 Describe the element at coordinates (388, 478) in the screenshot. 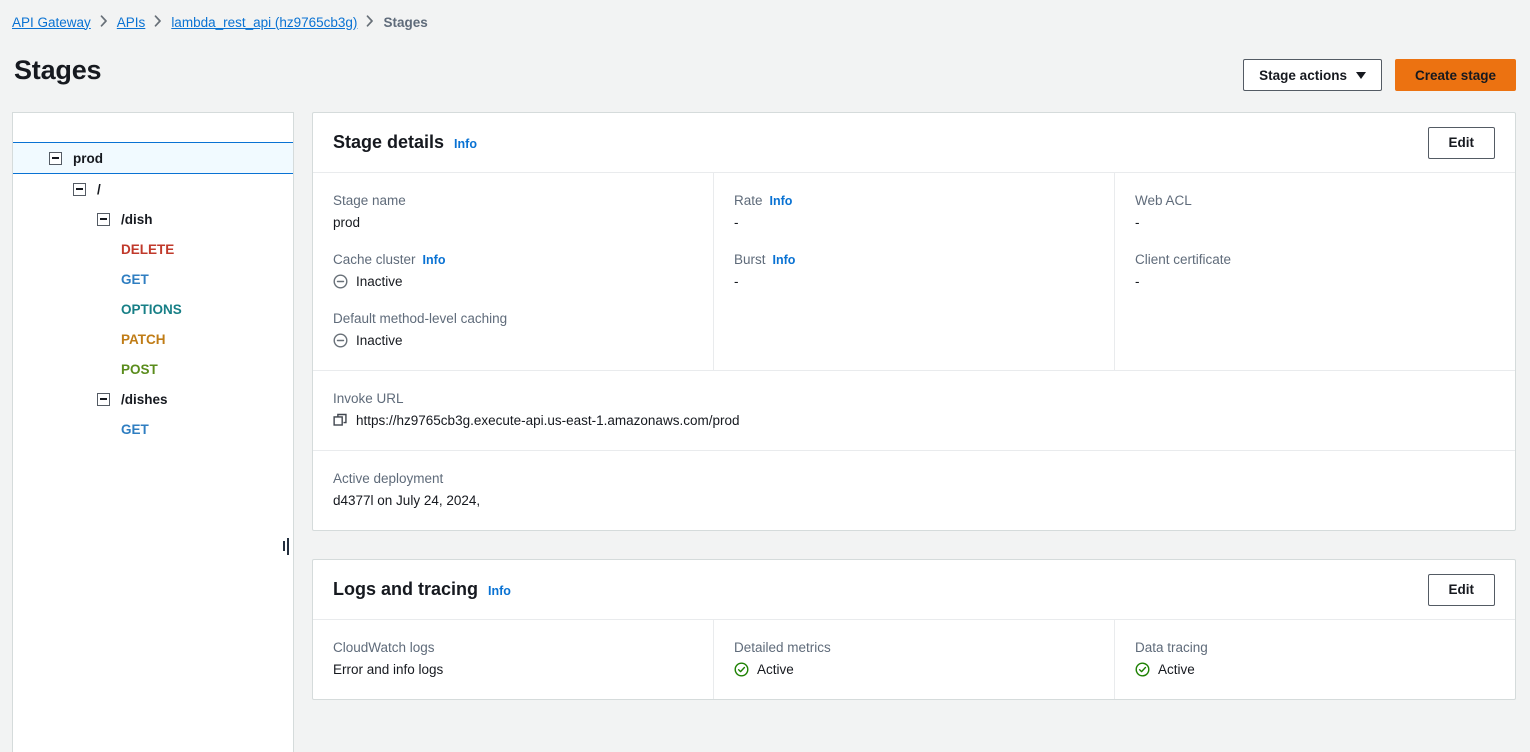

I see `active-deployment-label: Active deployment` at that location.